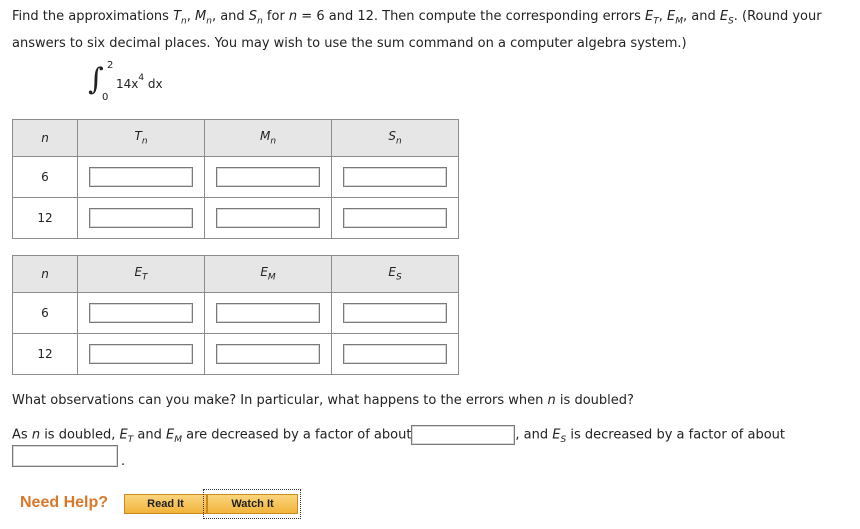  What do you see at coordinates (141, 218) in the screenshot?
I see `t12-input` at bounding box center [141, 218].